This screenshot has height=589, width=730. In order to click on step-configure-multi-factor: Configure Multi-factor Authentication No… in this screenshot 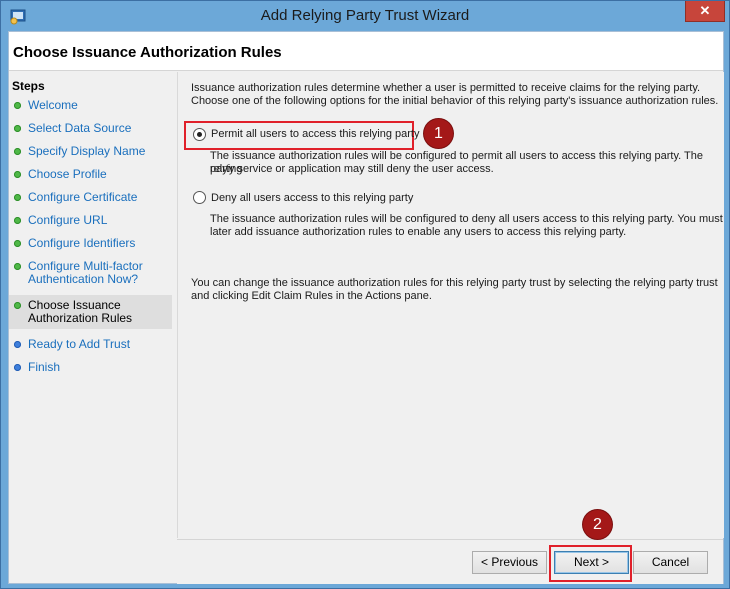, I will do `click(90, 273)`.